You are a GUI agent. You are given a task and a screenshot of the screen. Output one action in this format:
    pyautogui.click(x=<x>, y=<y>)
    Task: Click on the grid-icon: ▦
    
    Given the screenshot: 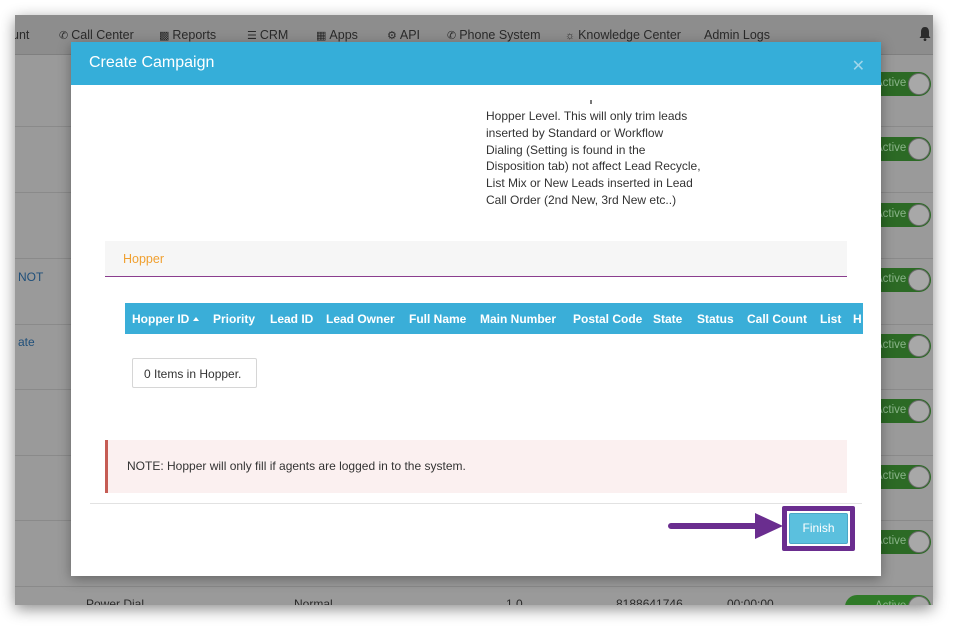 What is the action you would take?
    pyautogui.click(x=321, y=36)
    